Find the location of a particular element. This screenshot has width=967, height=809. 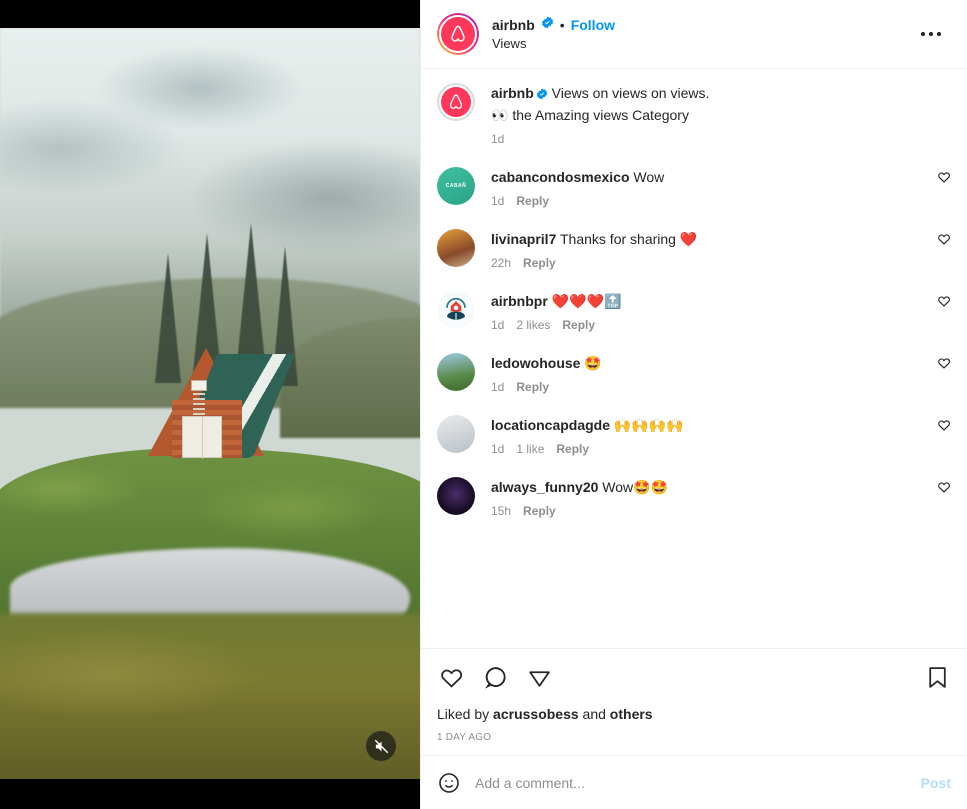

smiley-face-icon is located at coordinates (449, 783).